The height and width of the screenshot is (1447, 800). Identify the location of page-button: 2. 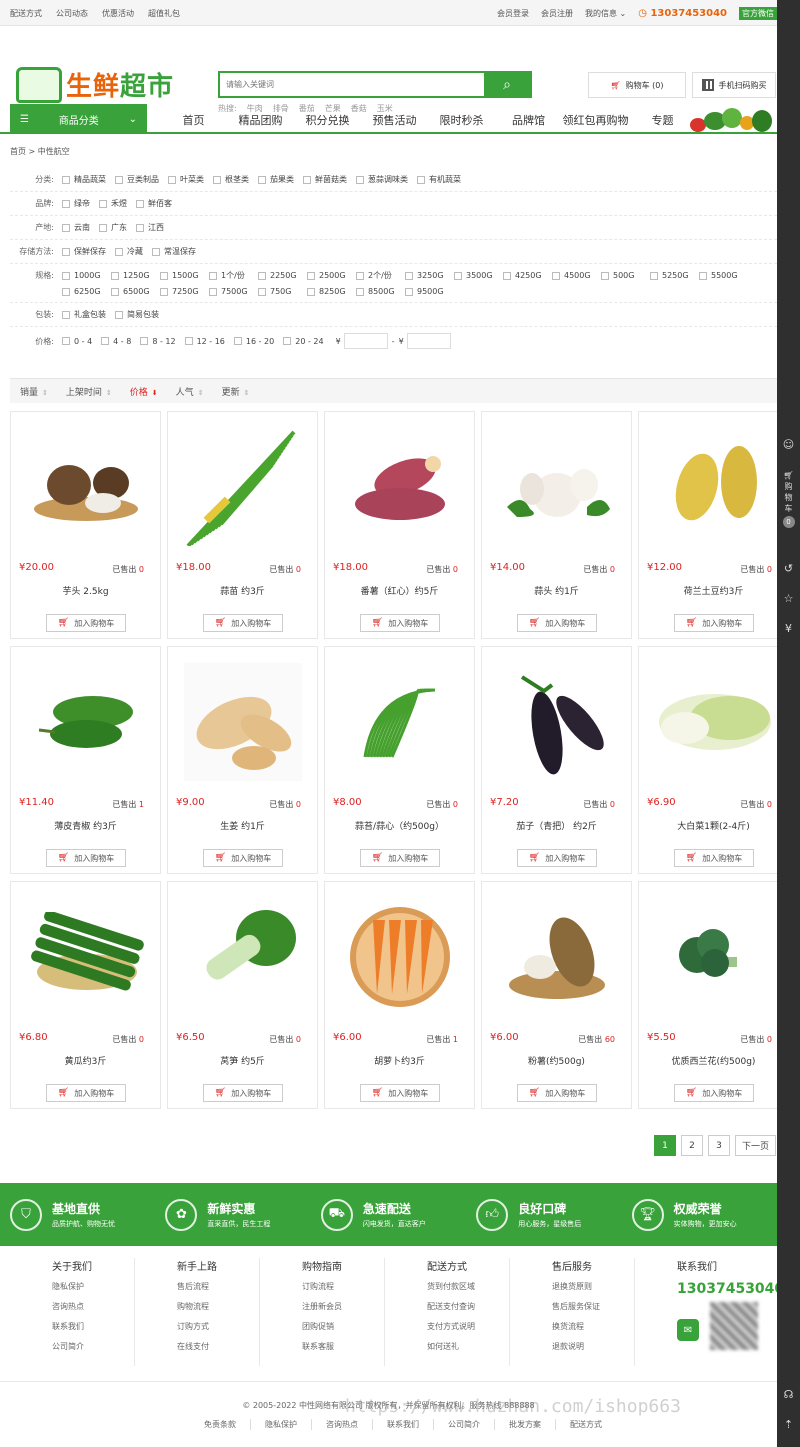
(691, 1145).